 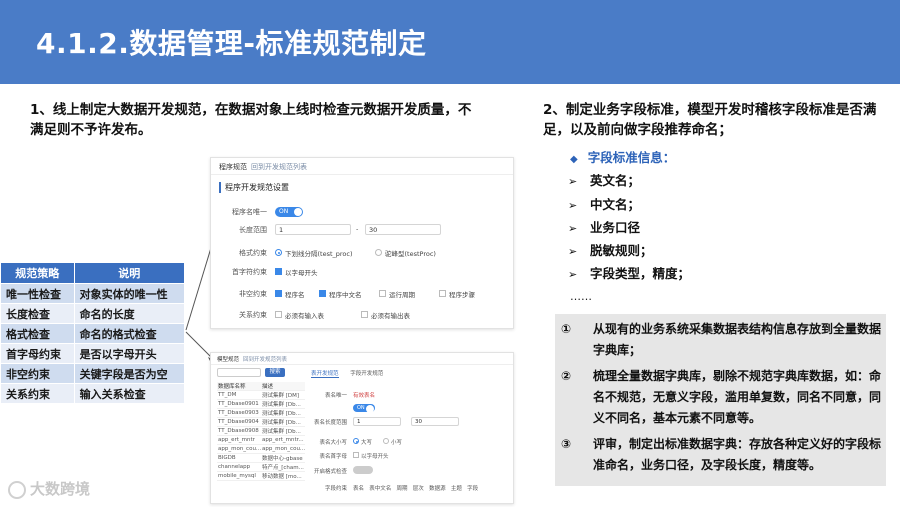 What do you see at coordinates (60, 489) in the screenshot?
I see `logo-text: 大数跨境` at bounding box center [60, 489].